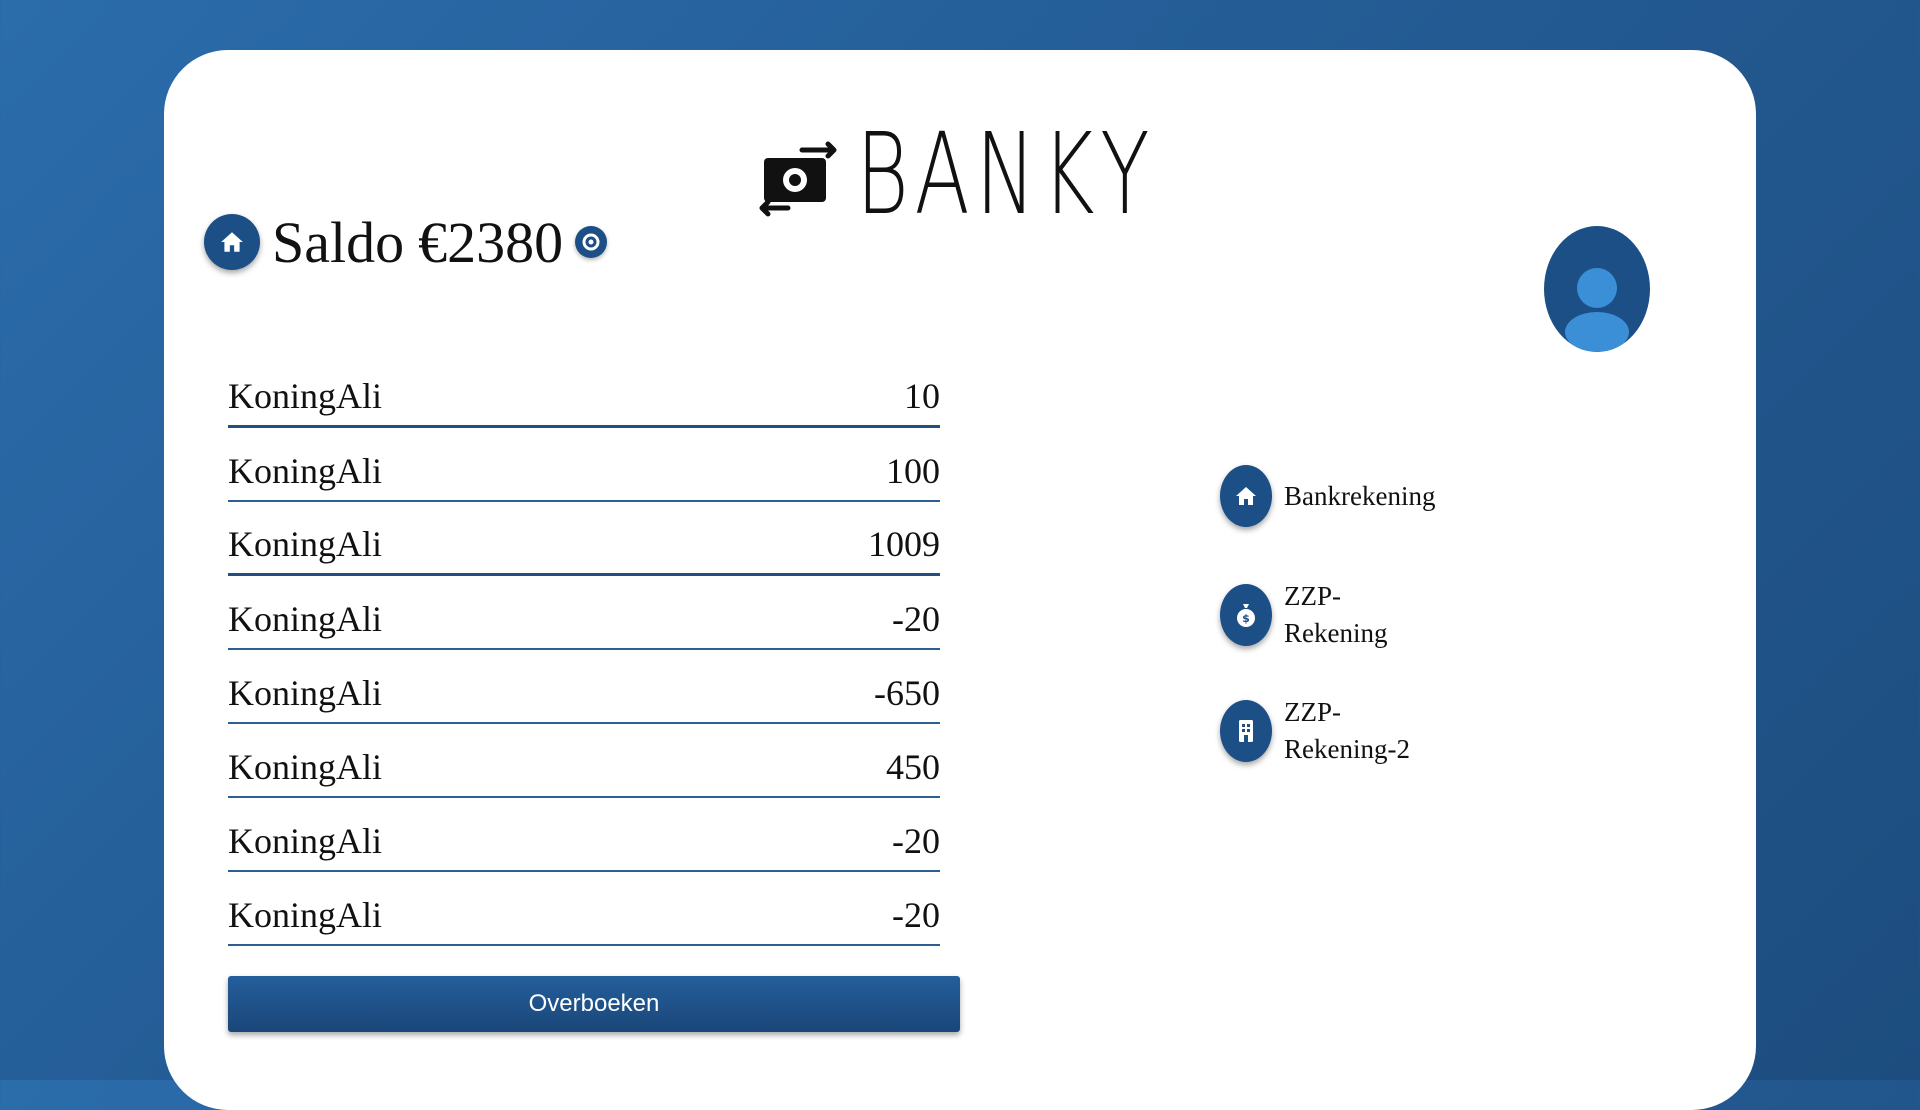 The width and height of the screenshot is (1920, 1110). I want to click on transaction-row: KoningAli 100, so click(584, 466).